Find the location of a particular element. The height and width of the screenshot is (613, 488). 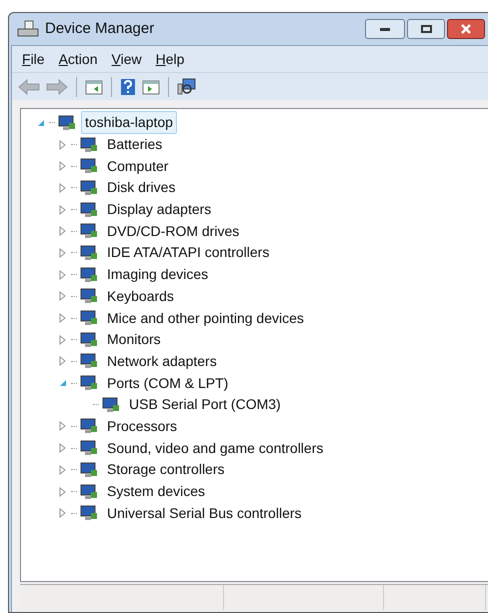

minimize-button is located at coordinates (385, 29).